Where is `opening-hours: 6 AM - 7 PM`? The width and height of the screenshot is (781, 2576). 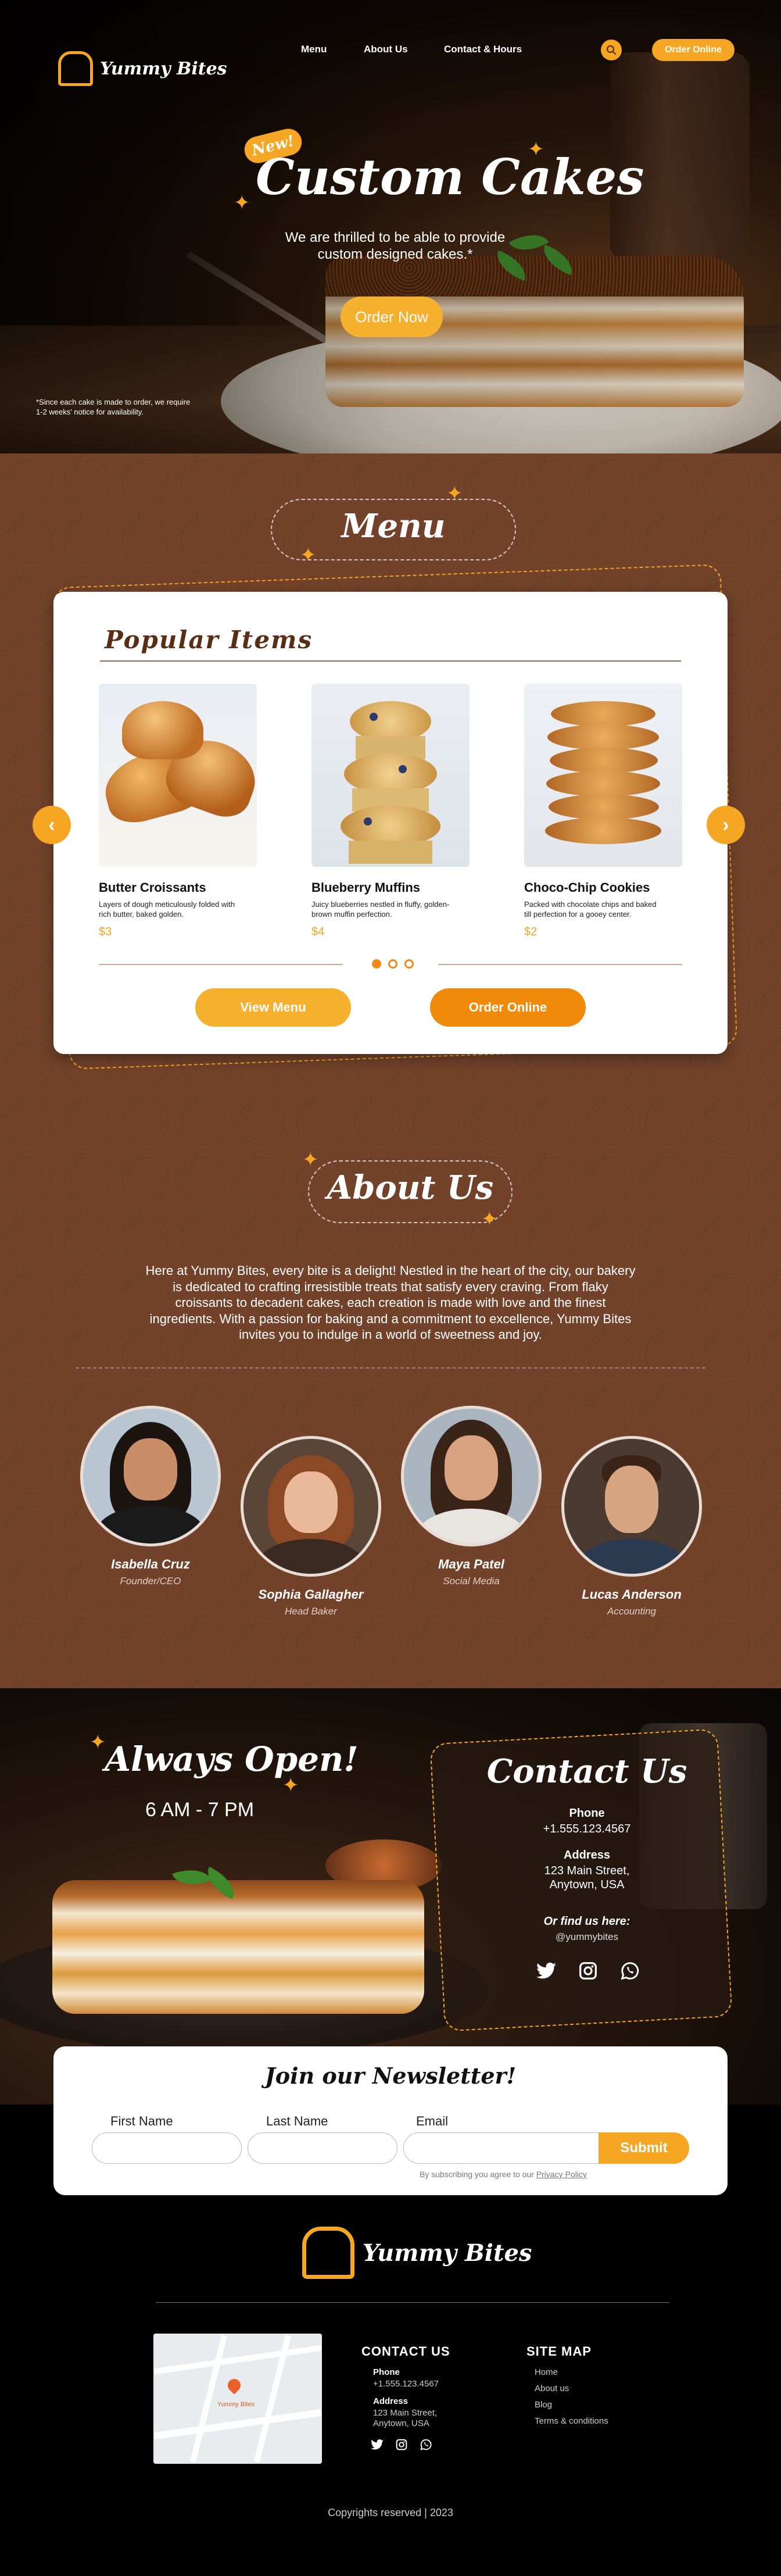
opening-hours: 6 AM - 7 PM is located at coordinates (200, 1810).